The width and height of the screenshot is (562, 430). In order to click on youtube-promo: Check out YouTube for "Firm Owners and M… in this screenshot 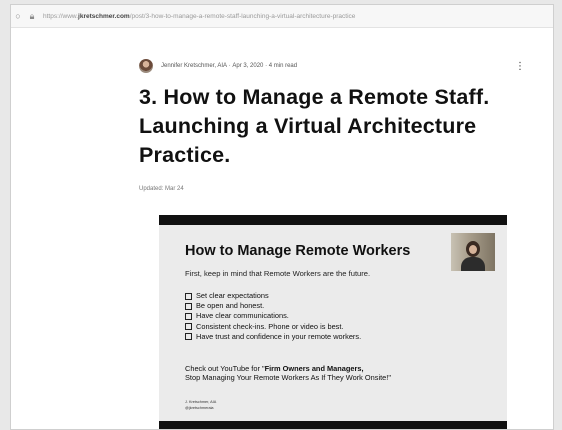, I will do `click(288, 373)`.